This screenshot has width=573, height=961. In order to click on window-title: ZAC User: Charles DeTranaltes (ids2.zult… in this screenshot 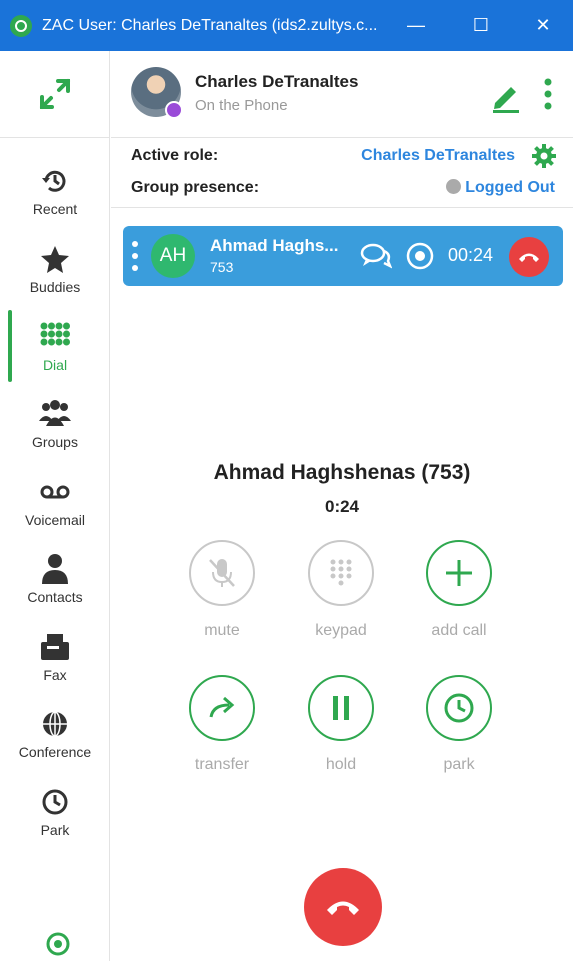, I will do `click(210, 25)`.